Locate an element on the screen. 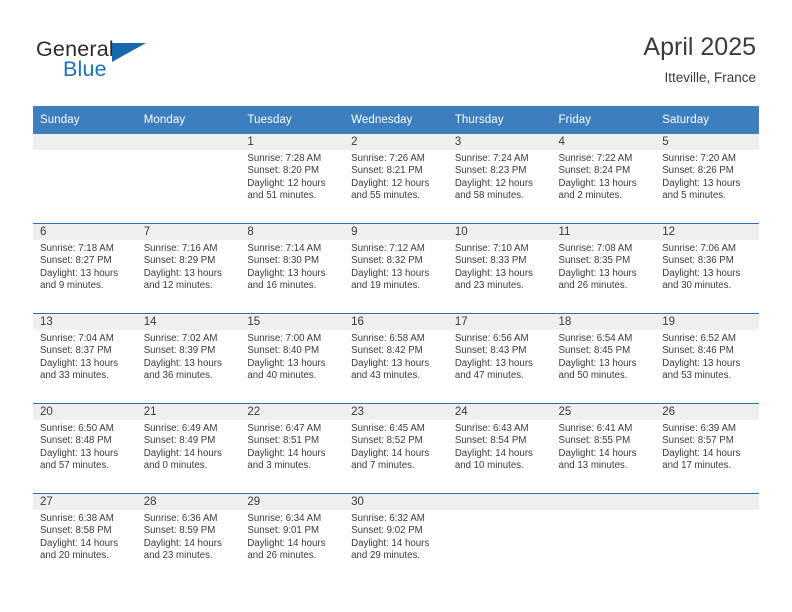  day-number: 1 is located at coordinates (292, 142).